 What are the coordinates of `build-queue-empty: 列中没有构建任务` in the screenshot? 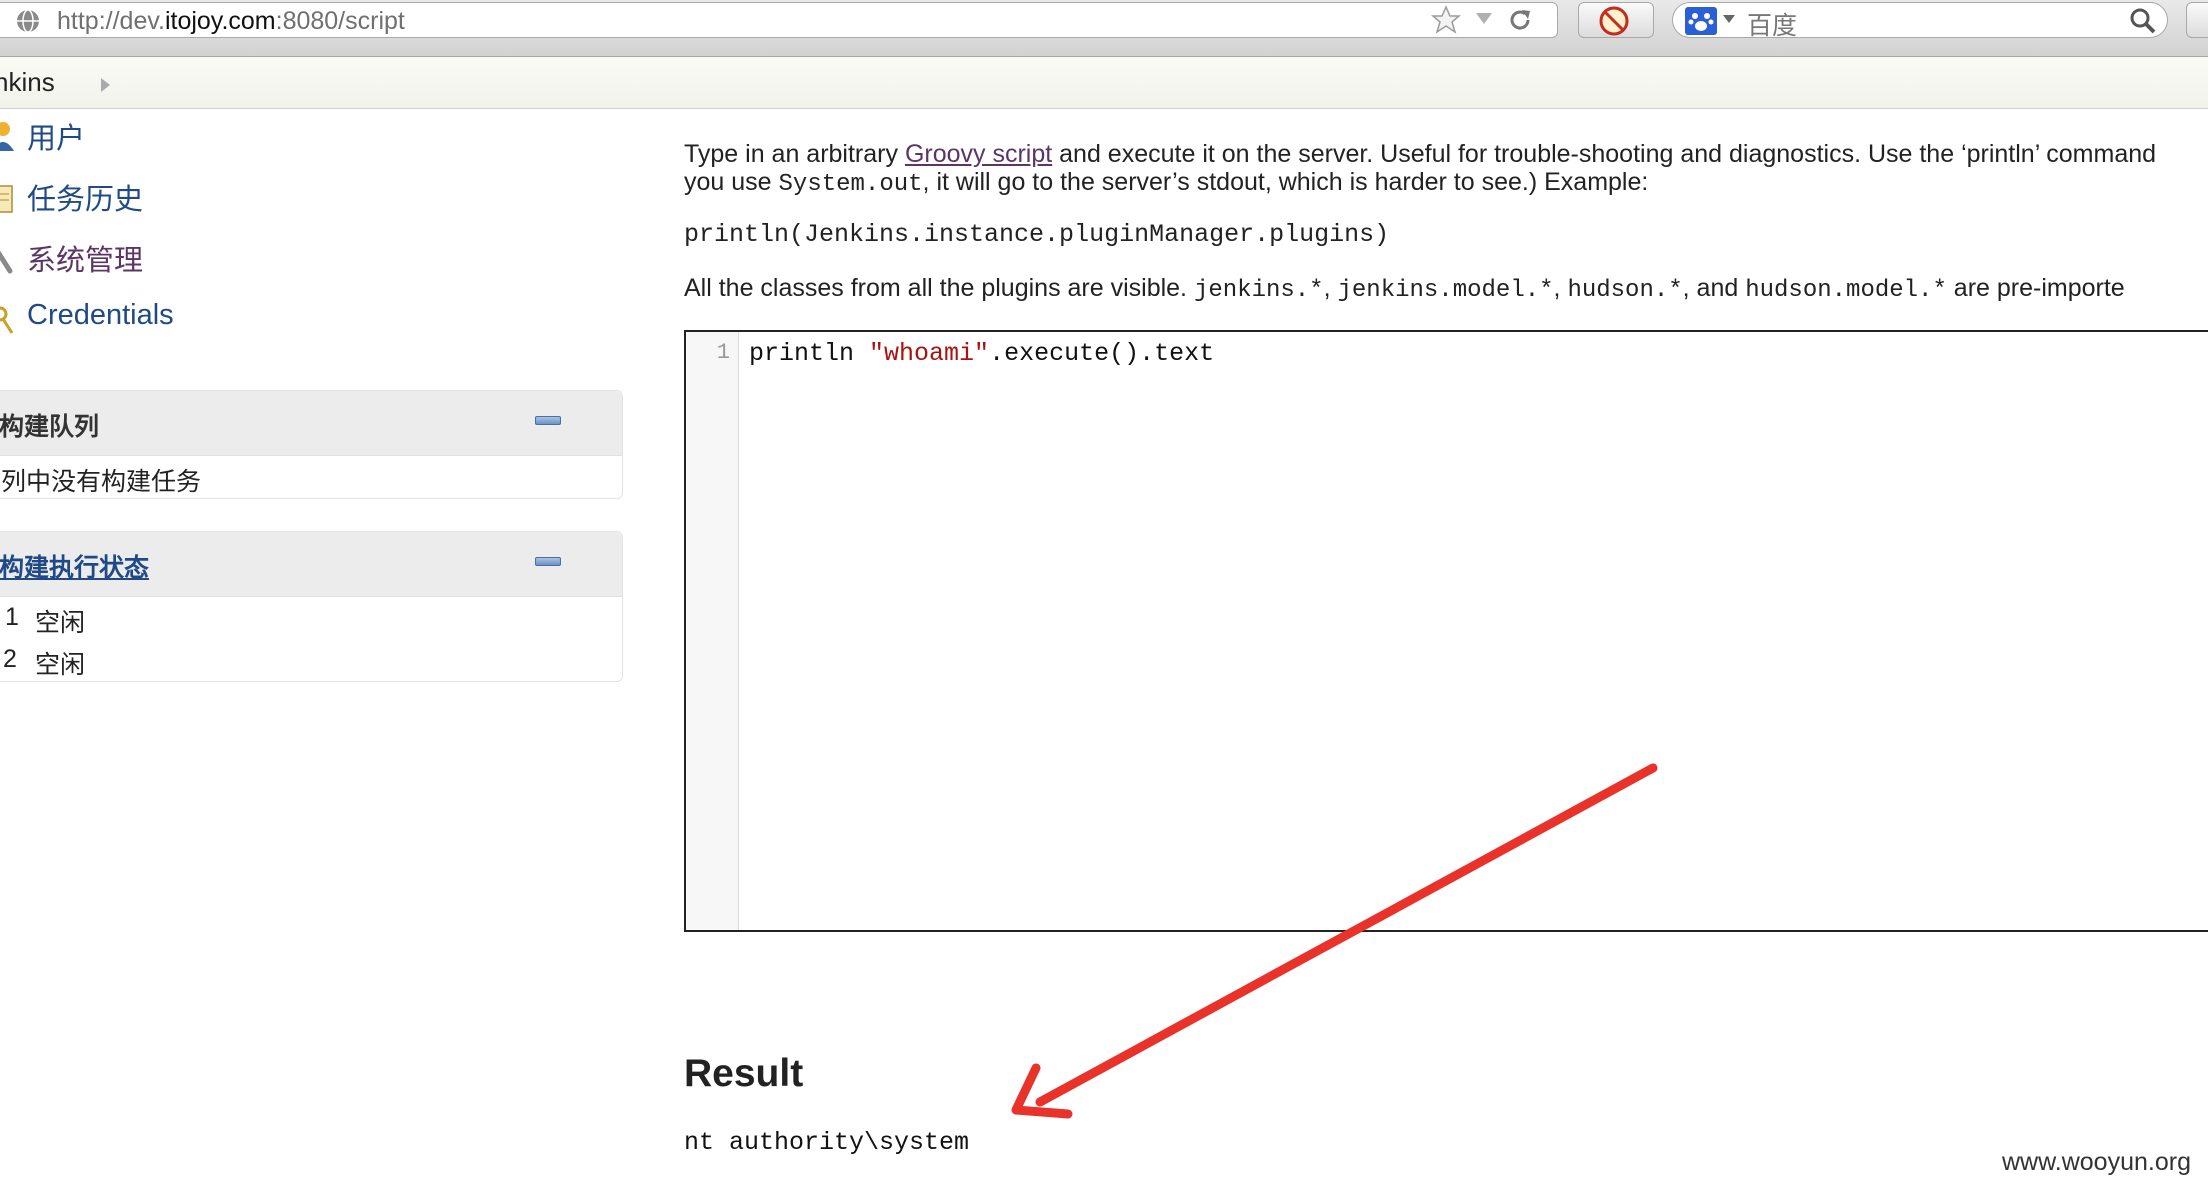 It's located at (101, 482).